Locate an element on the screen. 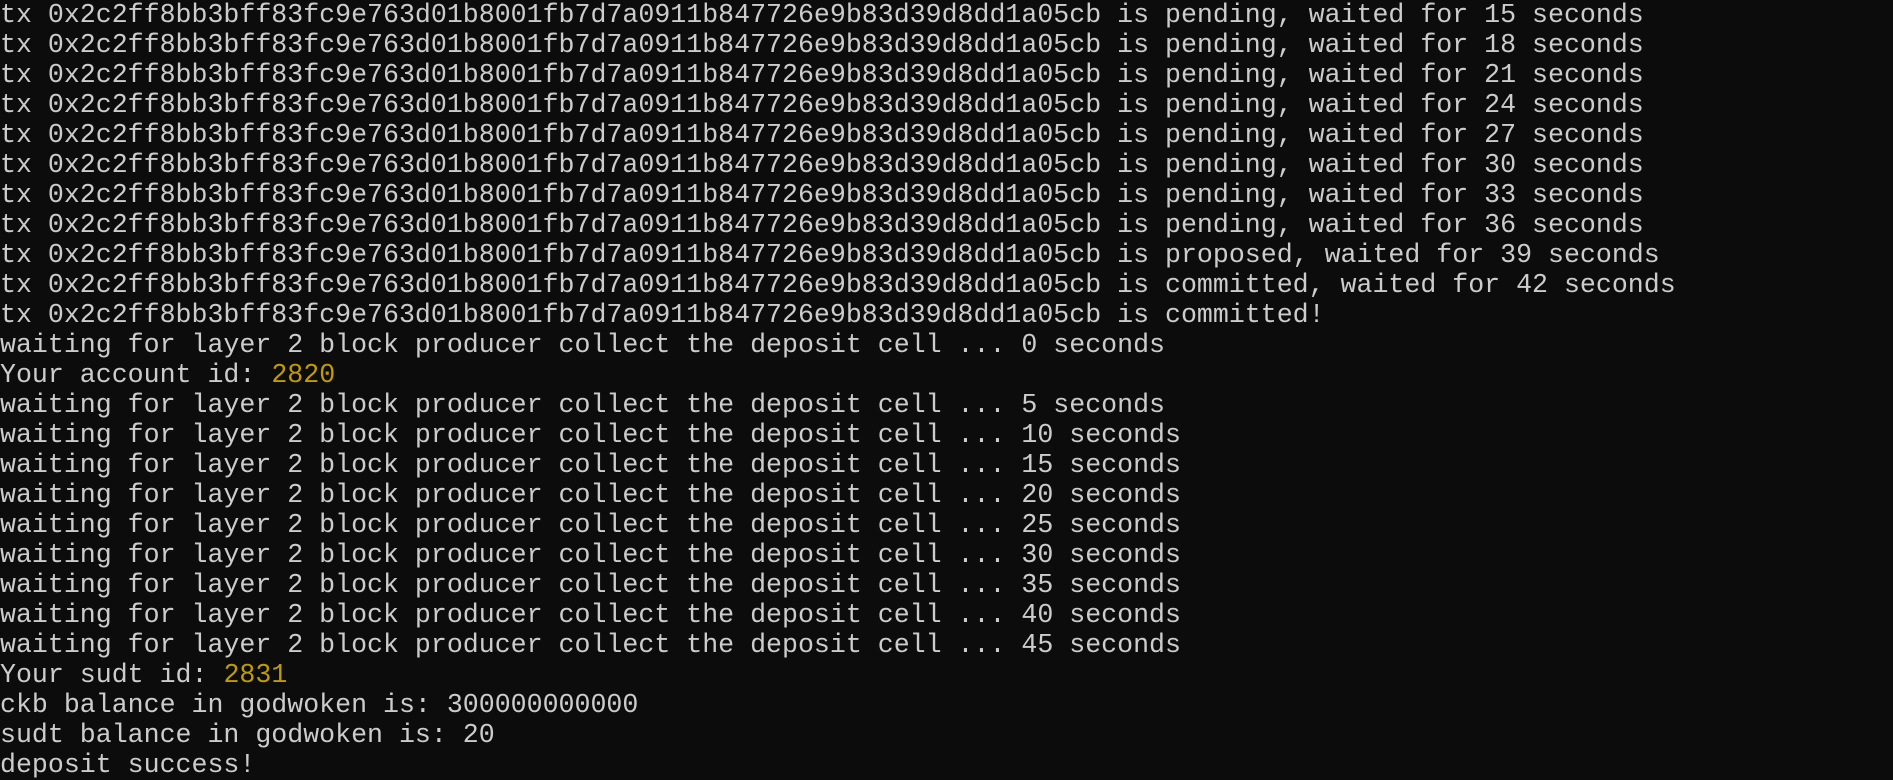 Image resolution: width=1893 pixels, height=780 pixels. sudt-balance-line: sudt balance in godwoken is: 20 is located at coordinates (247, 735).